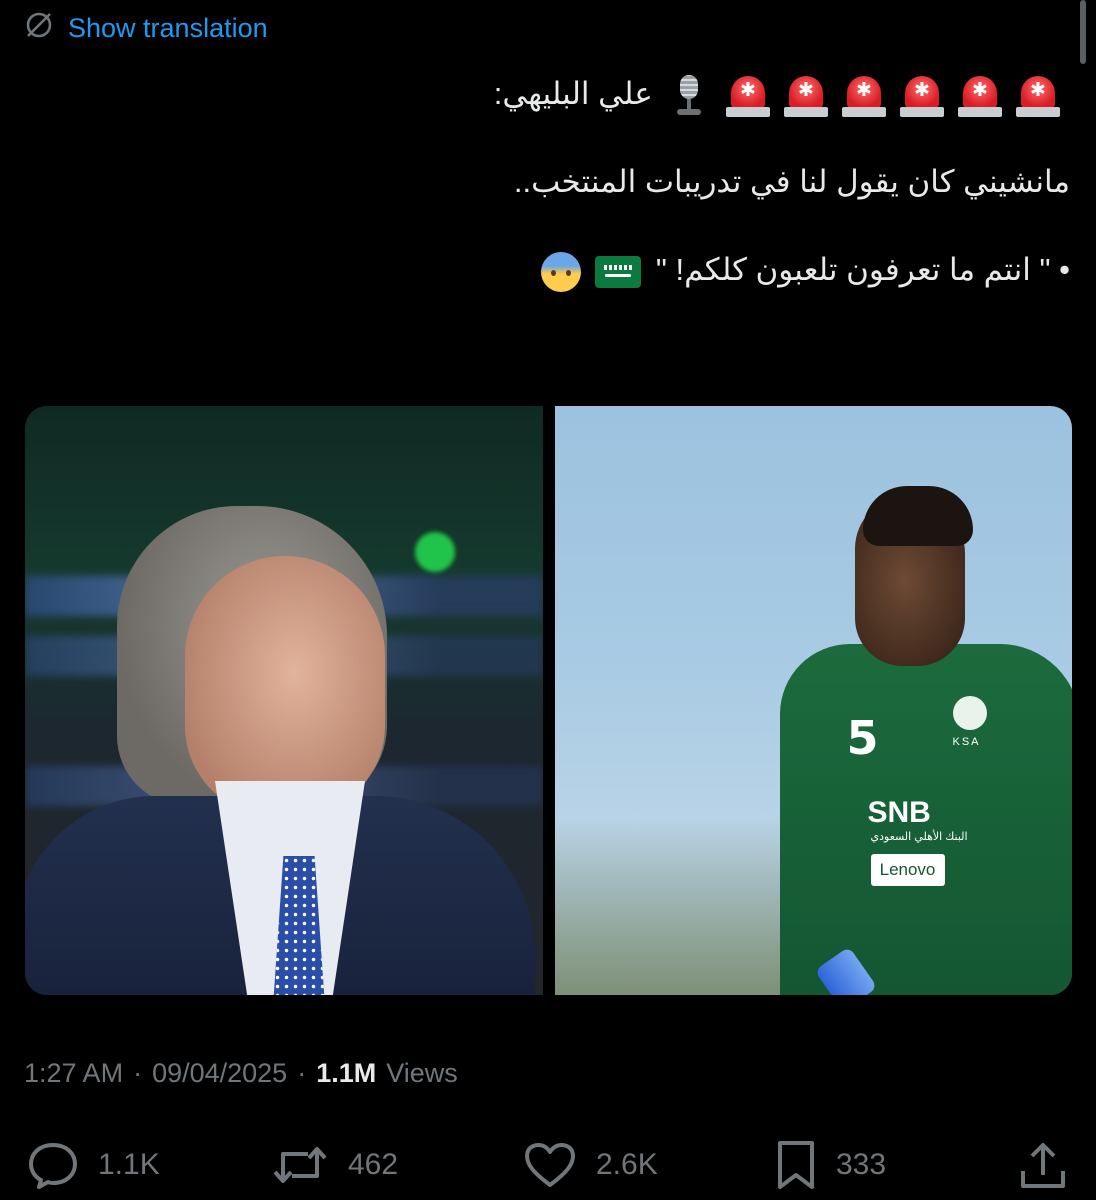  I want to click on views-count: 1.1M, so click(346, 1073).